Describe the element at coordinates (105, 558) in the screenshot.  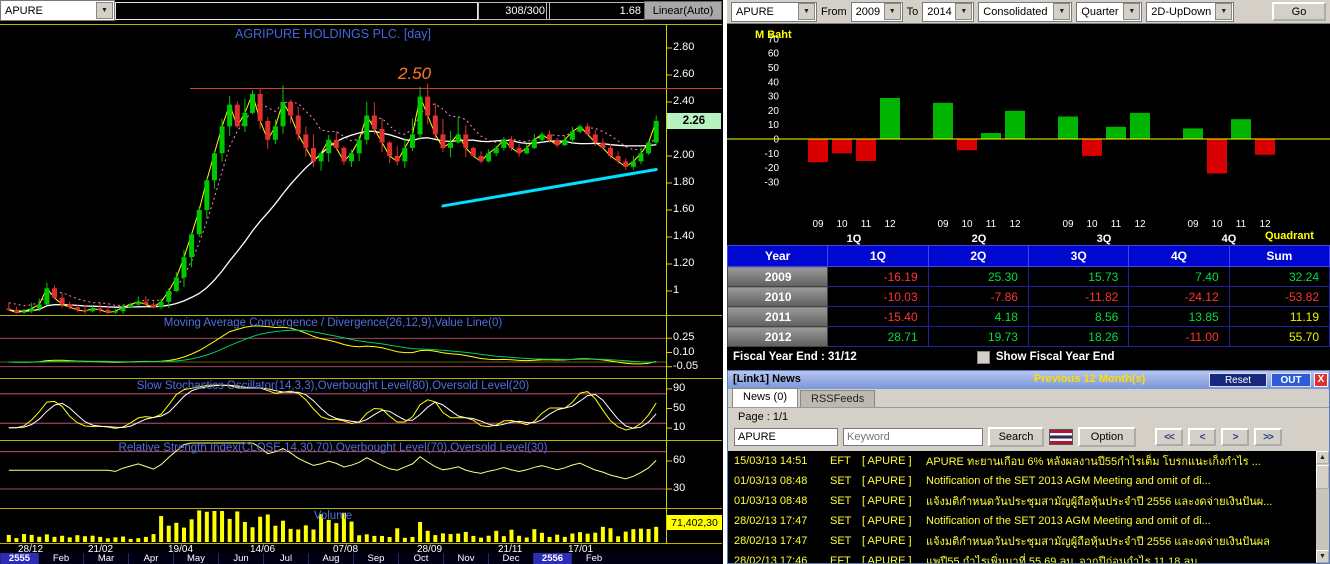
I see `timeline-month: Mar` at that location.